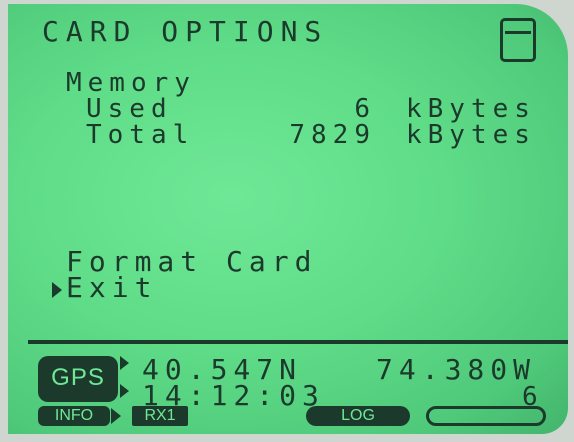  What do you see at coordinates (131, 83) in the screenshot?
I see `memory-label: Memory` at bounding box center [131, 83].